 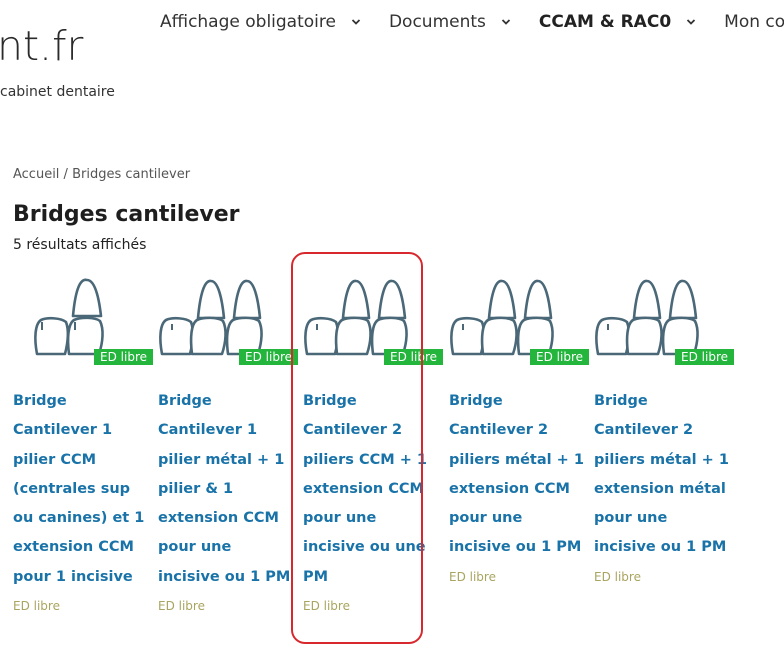 What do you see at coordinates (80, 245) in the screenshot?
I see `result-count: 5 résultats affichés` at bounding box center [80, 245].